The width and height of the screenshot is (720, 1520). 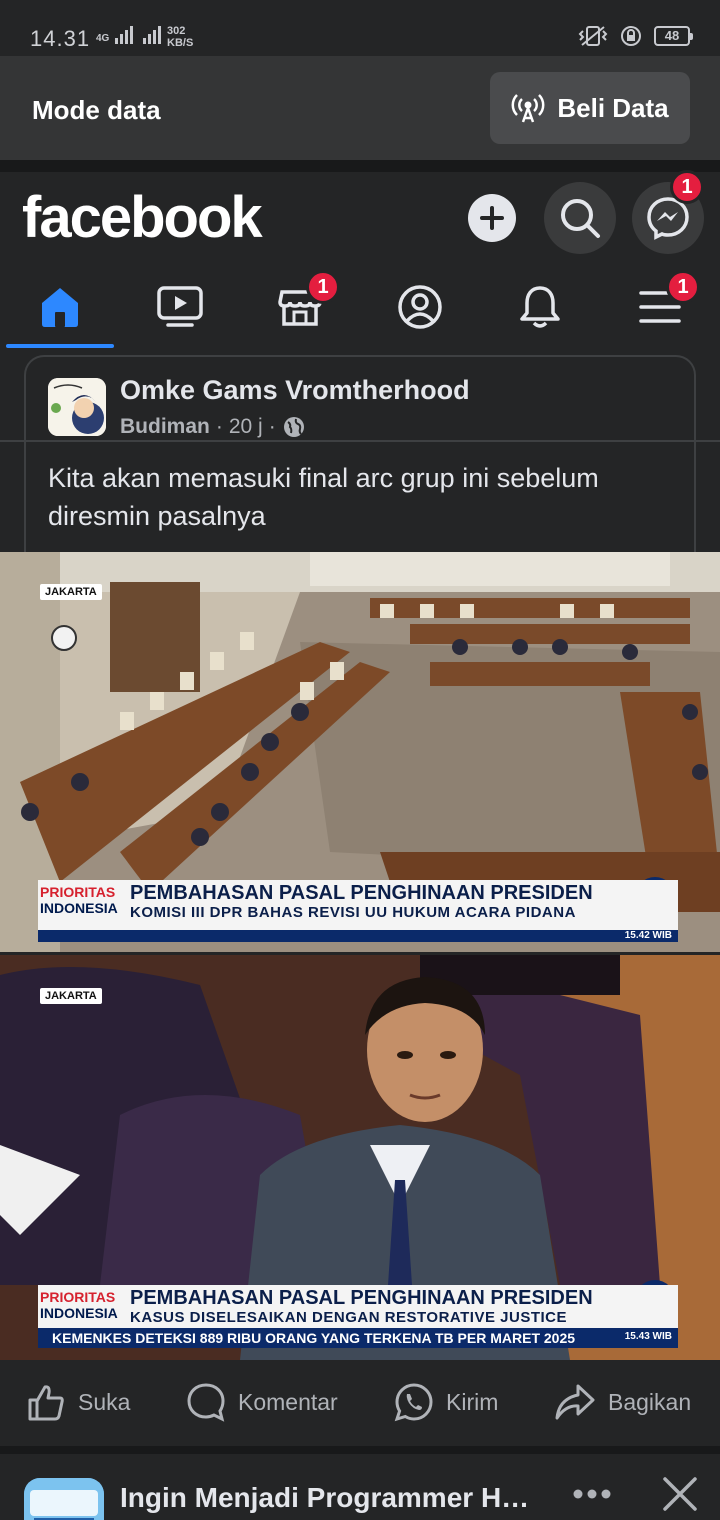 I want to click on home-icon, so click(x=60, y=307).